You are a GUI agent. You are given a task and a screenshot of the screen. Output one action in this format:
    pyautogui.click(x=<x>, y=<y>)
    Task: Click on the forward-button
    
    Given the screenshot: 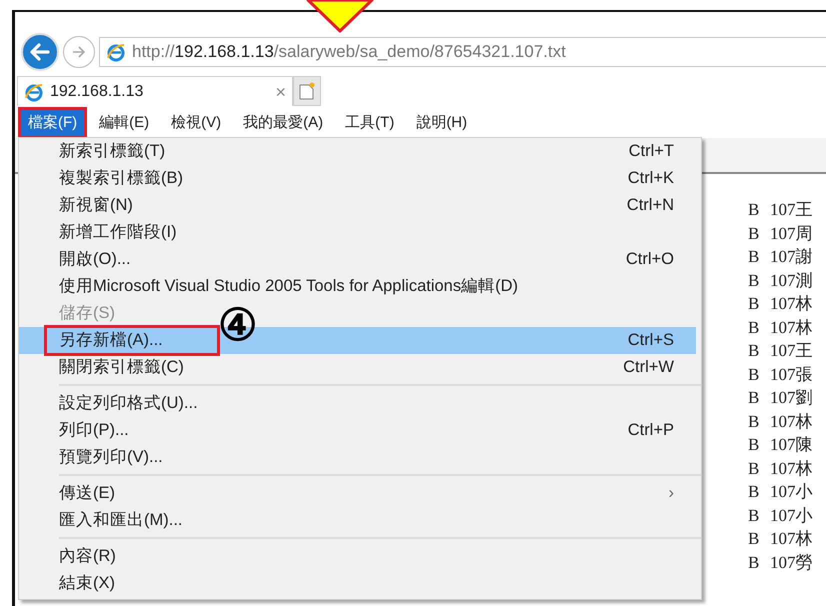 What is the action you would take?
    pyautogui.click(x=79, y=52)
    